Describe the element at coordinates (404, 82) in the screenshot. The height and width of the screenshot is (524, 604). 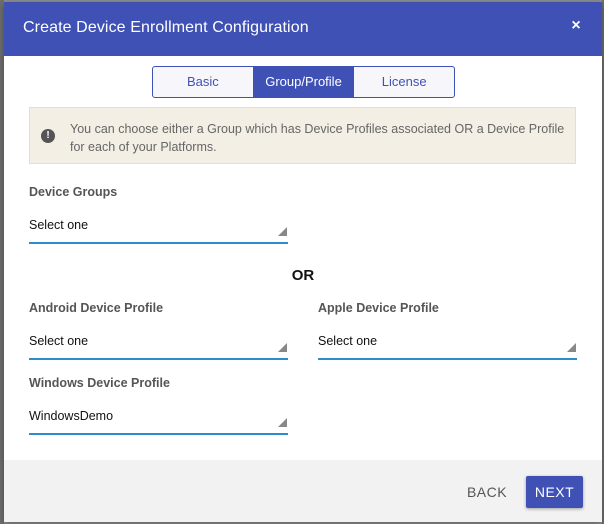
I see `tab-license: License` at that location.